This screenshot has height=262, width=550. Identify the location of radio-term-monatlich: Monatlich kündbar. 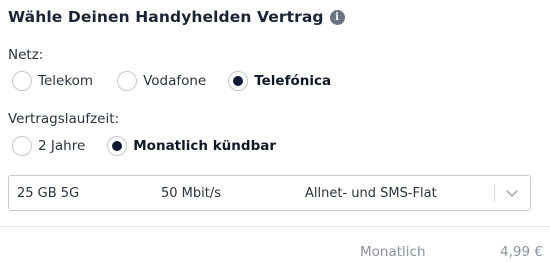
(191, 146).